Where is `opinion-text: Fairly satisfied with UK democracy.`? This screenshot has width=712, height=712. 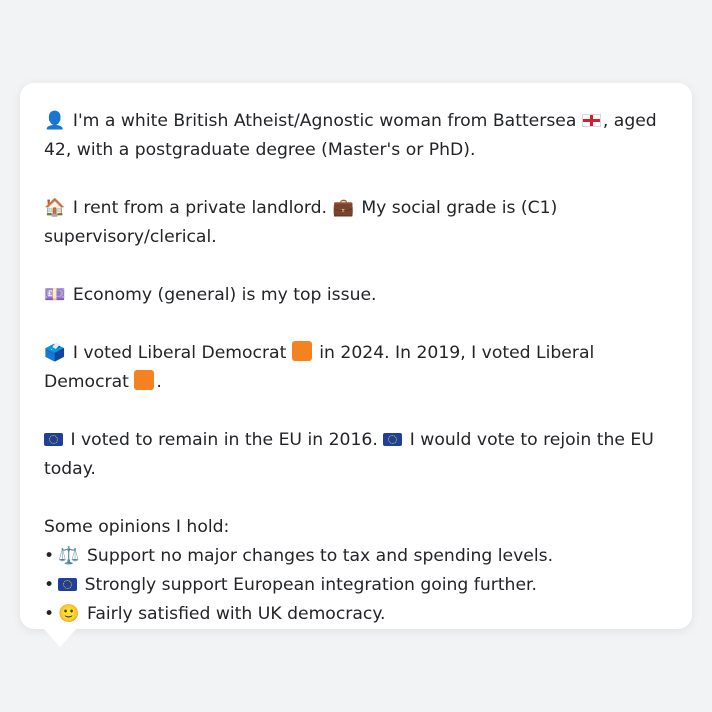 opinion-text: Fairly satisfied with UK democracy. is located at coordinates (236, 614).